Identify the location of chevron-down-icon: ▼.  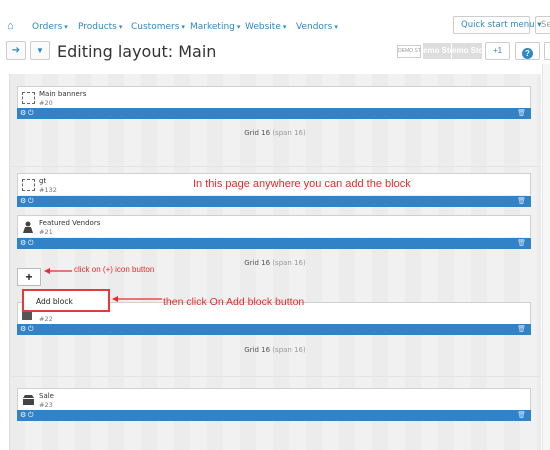
(40, 50).